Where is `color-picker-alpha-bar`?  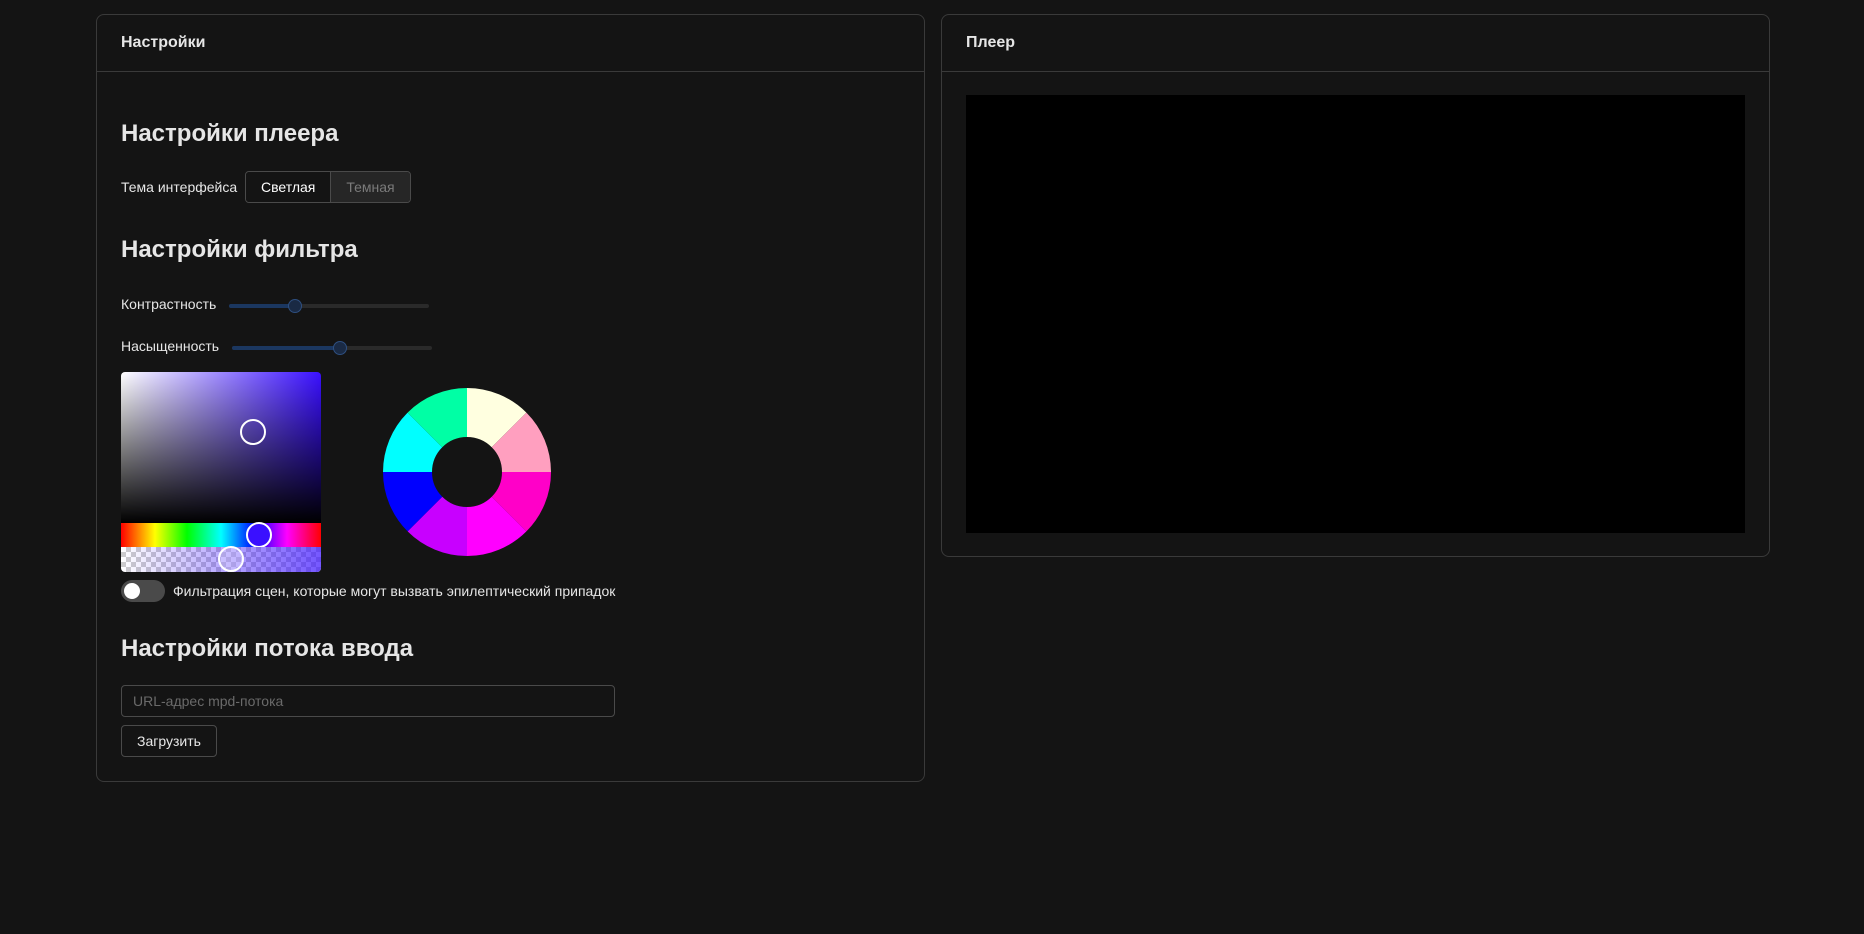 color-picker-alpha-bar is located at coordinates (221, 559).